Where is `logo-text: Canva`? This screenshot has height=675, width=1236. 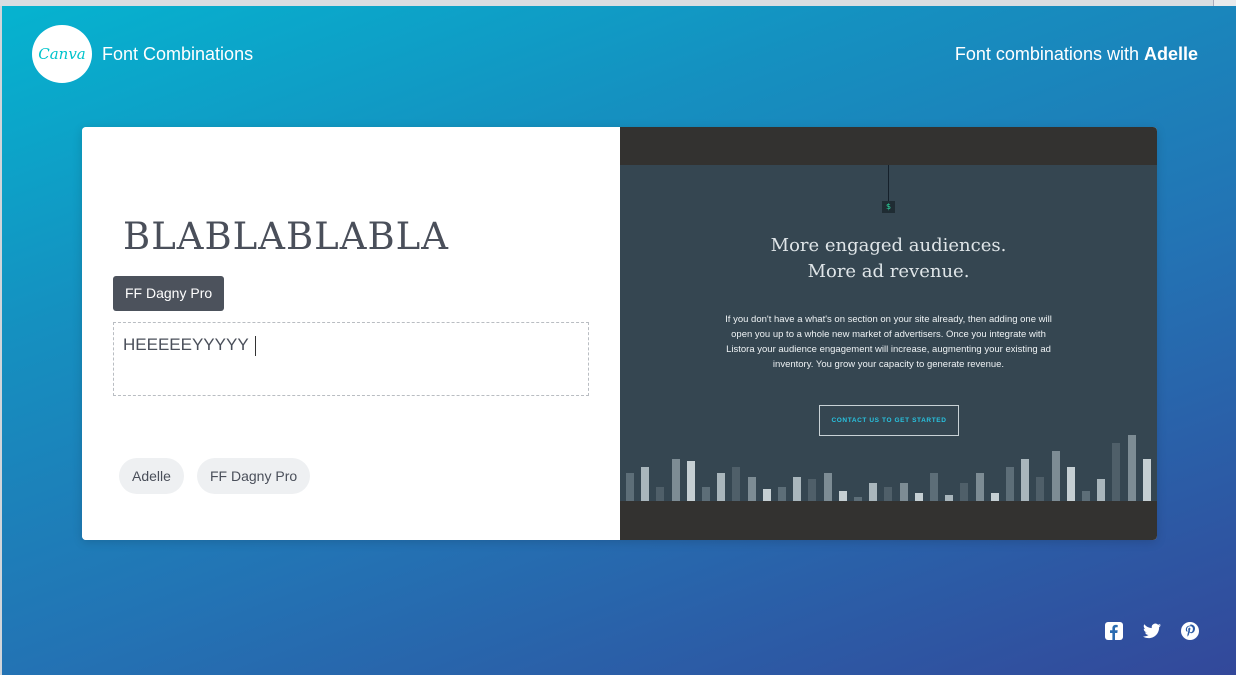 logo-text: Canva is located at coordinates (62, 54).